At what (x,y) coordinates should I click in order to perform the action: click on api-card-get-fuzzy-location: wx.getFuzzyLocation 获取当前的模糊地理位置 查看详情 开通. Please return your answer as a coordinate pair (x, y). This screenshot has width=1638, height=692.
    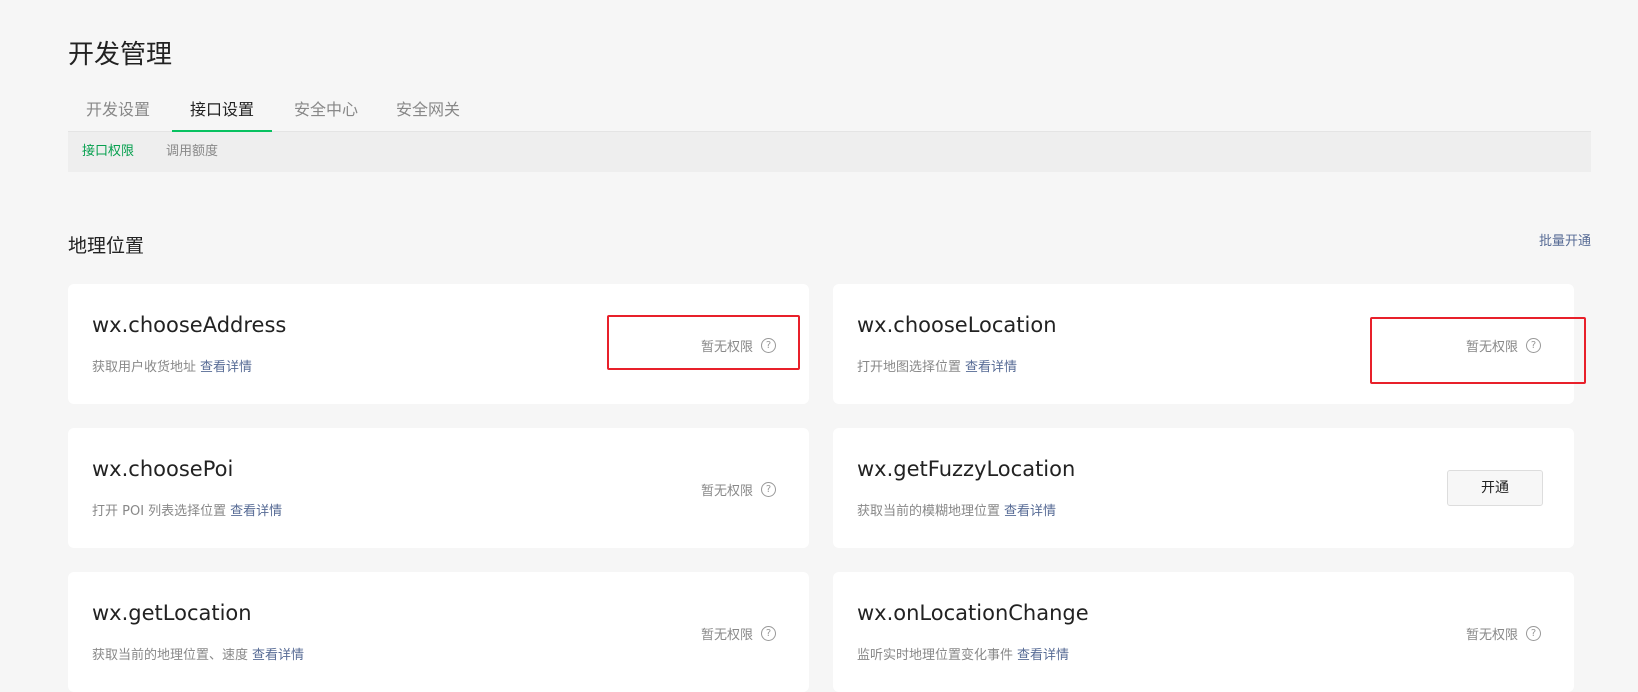
    Looking at the image, I should click on (1203, 488).